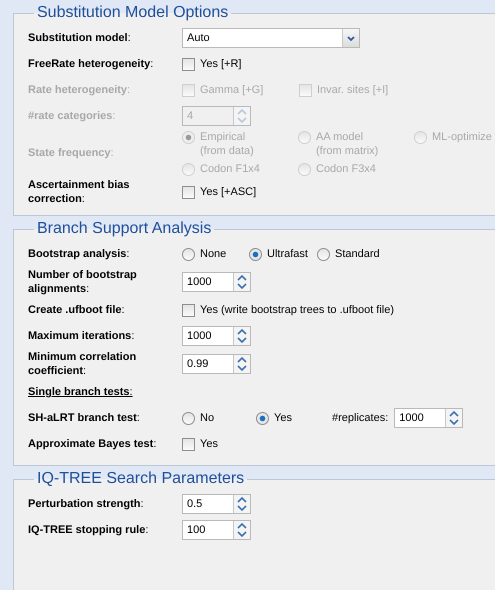 This screenshot has width=495, height=590. I want to click on field-label: Rate heterogeneity:, so click(80, 90).